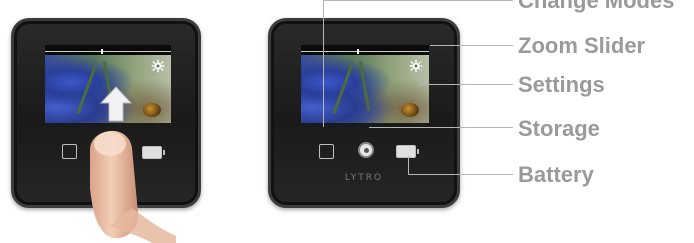 This screenshot has width=694, height=243. Describe the element at coordinates (407, 151) in the screenshot. I see `battery-icon` at that location.